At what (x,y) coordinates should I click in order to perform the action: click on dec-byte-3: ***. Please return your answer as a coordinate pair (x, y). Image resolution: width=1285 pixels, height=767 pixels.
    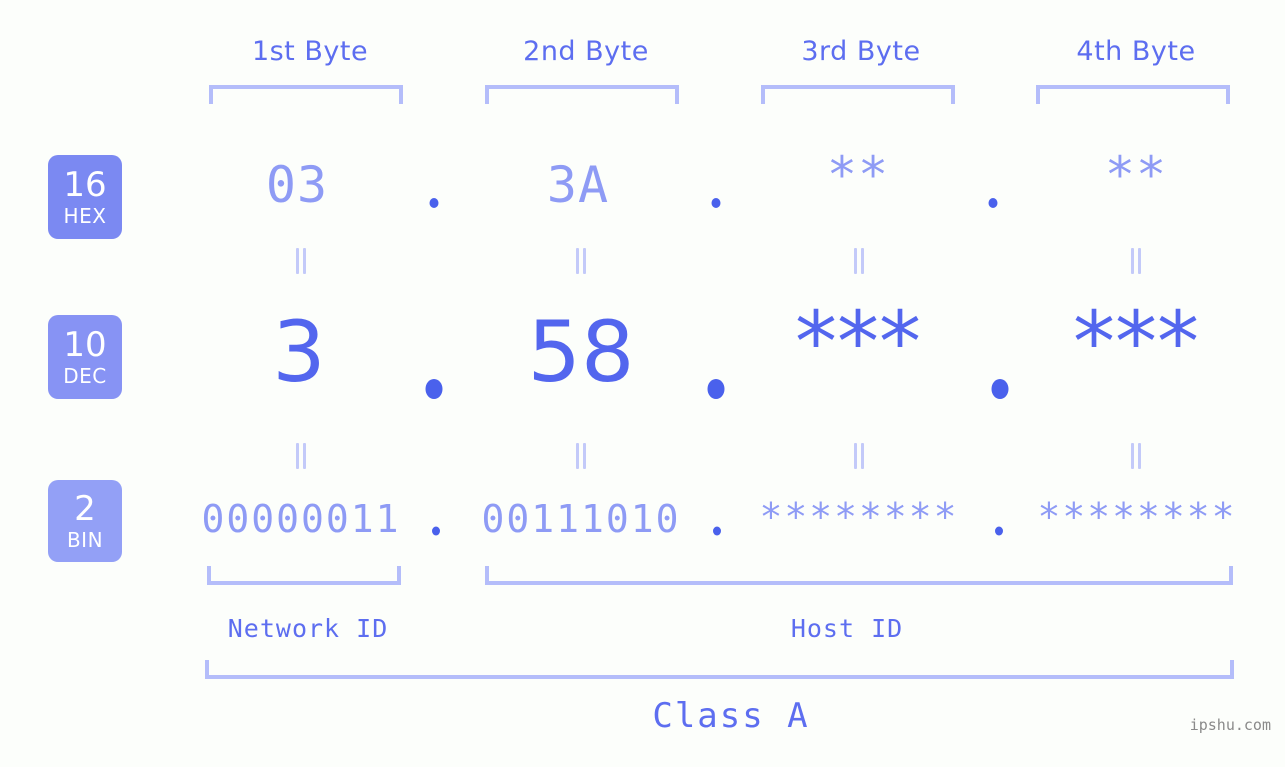
    Looking at the image, I should click on (858, 342).